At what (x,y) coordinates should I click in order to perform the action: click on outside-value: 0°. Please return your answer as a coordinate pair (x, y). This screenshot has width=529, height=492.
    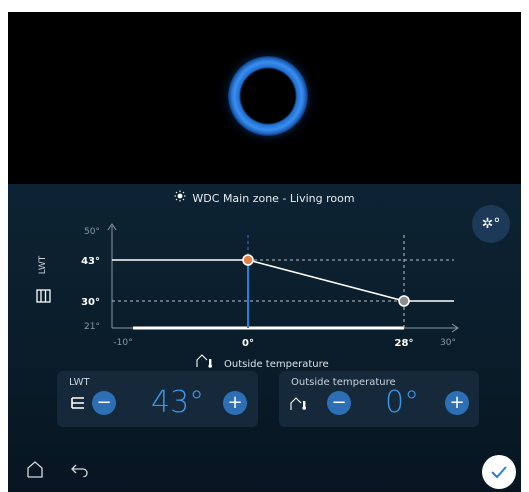
    Looking at the image, I should click on (402, 402).